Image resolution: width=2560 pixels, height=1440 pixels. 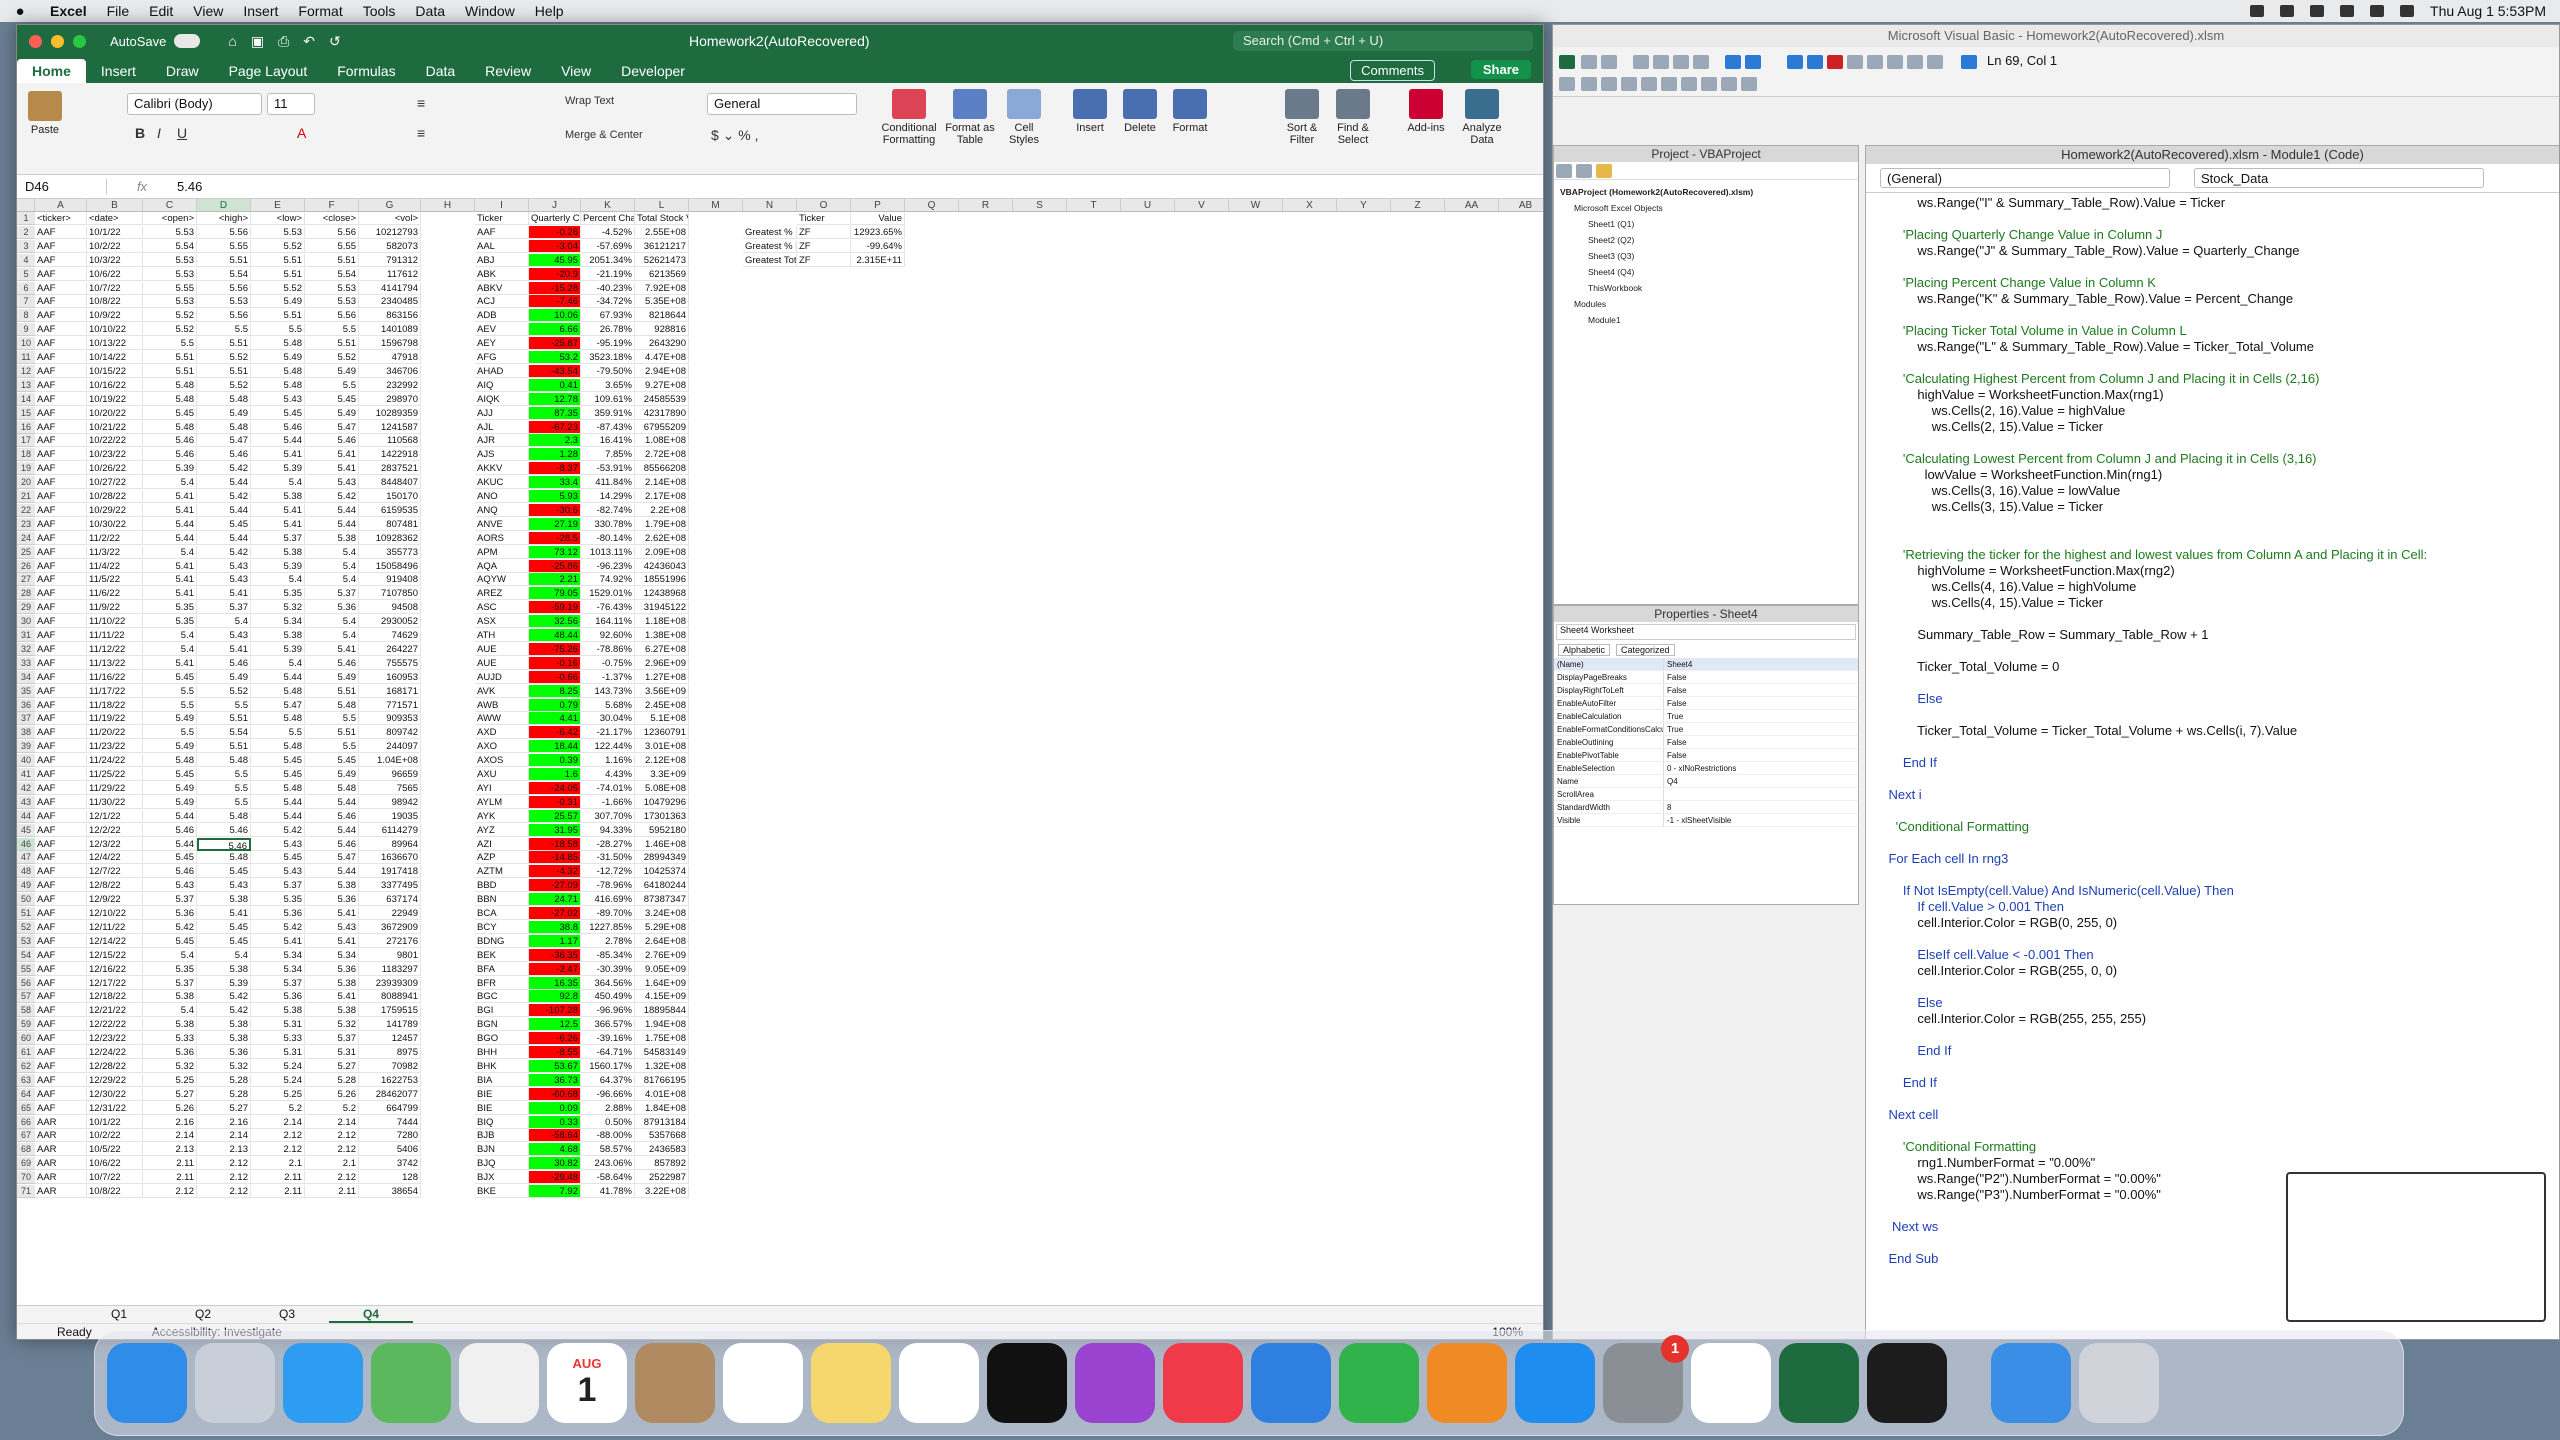 I want to click on table-cell: 272176, so click(x=390, y=941).